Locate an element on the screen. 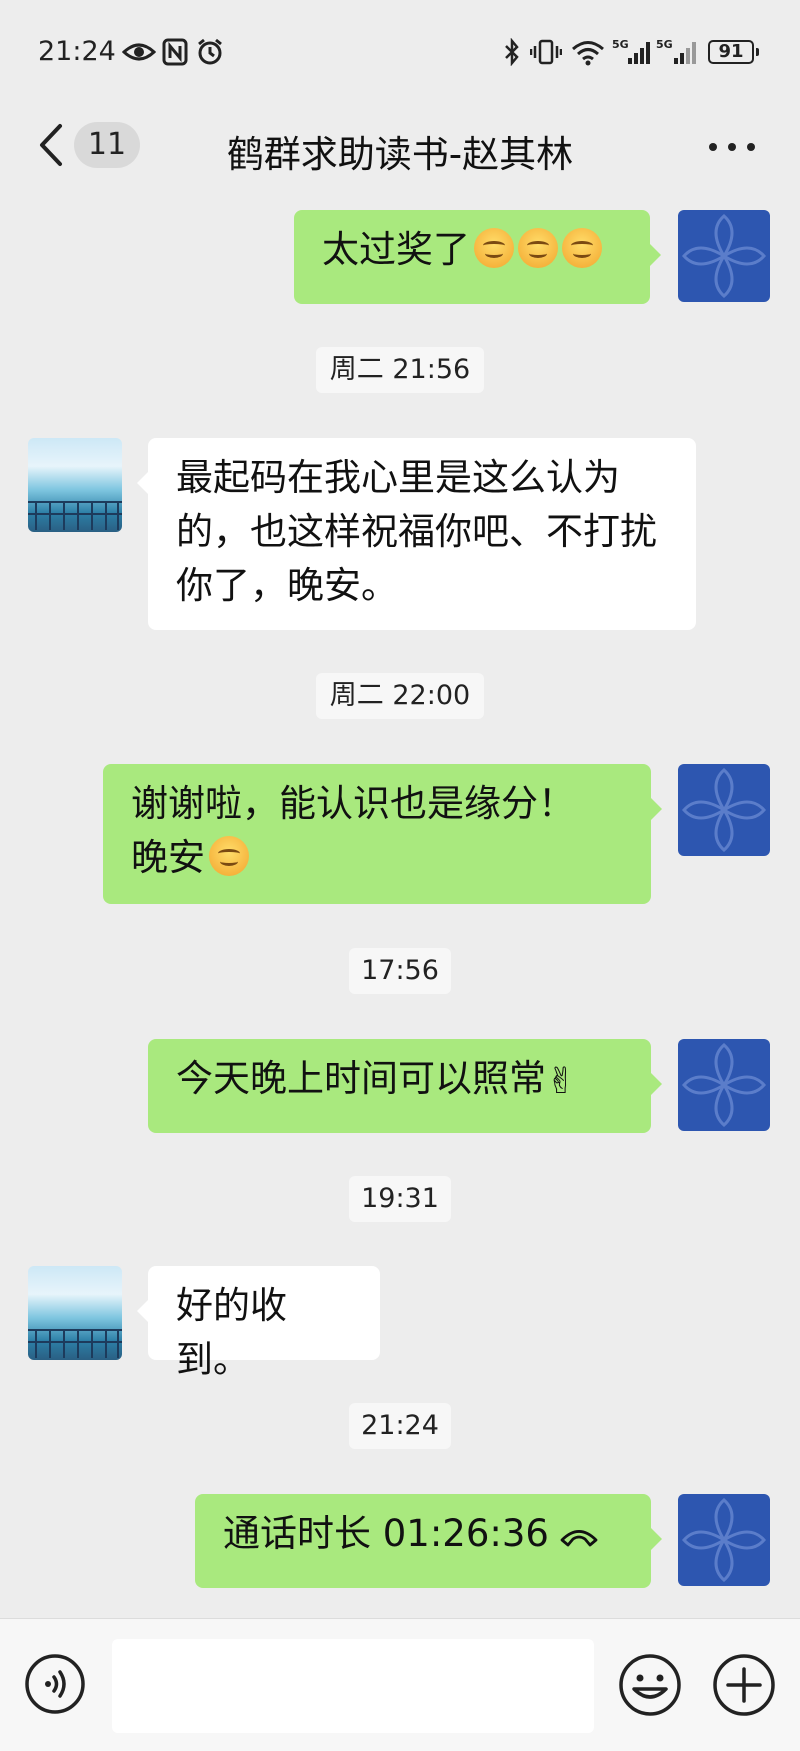  nfc-icon is located at coordinates (175, 52).